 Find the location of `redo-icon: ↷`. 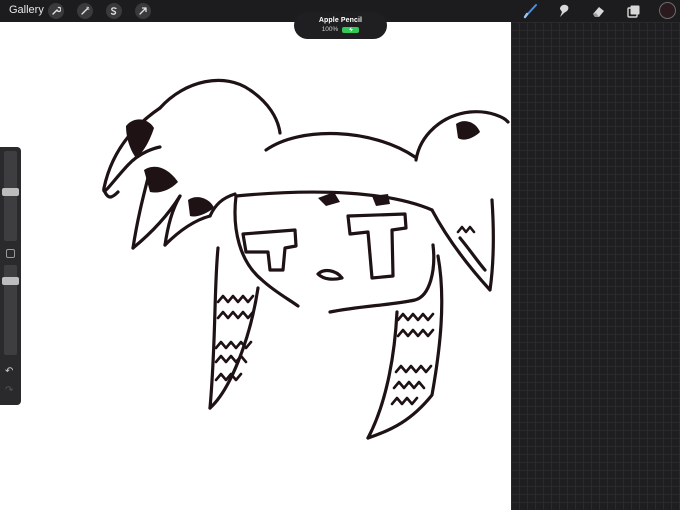

redo-icon: ↷ is located at coordinates (9, 390).